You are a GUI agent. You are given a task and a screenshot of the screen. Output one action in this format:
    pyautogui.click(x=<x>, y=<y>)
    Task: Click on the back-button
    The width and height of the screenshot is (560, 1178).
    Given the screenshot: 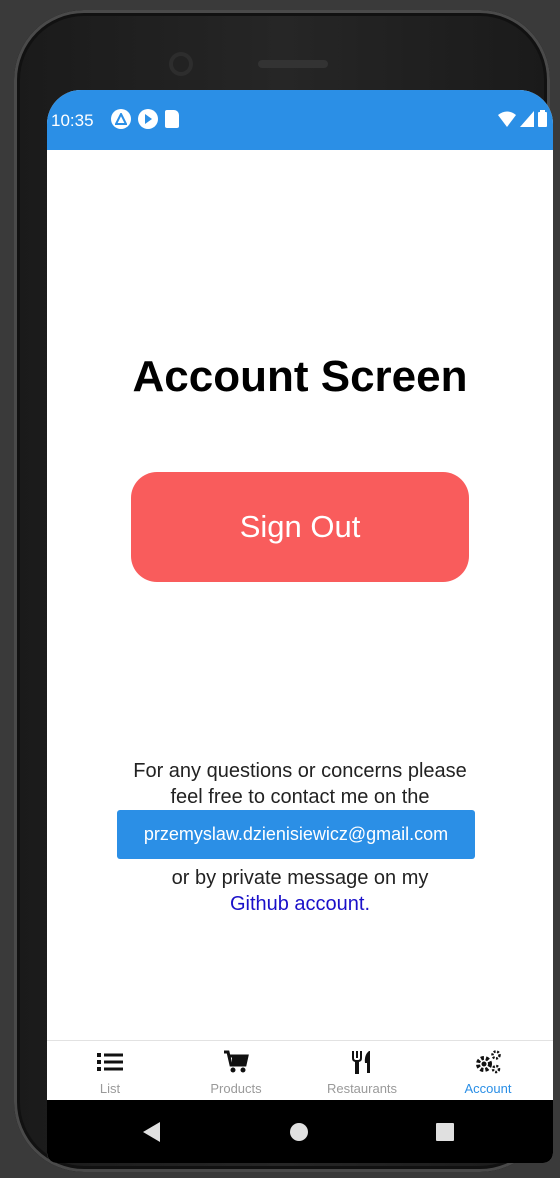 What is the action you would take?
    pyautogui.click(x=152, y=1131)
    